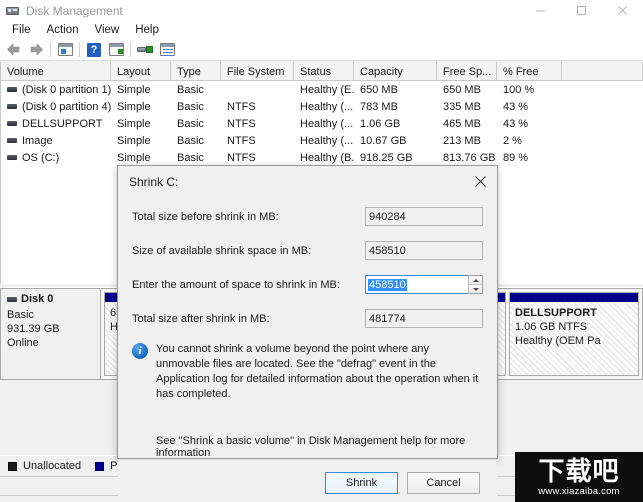  Describe the element at coordinates (558, 341) in the screenshot. I see `partition-line2: Healthy (OEM Pa` at that location.